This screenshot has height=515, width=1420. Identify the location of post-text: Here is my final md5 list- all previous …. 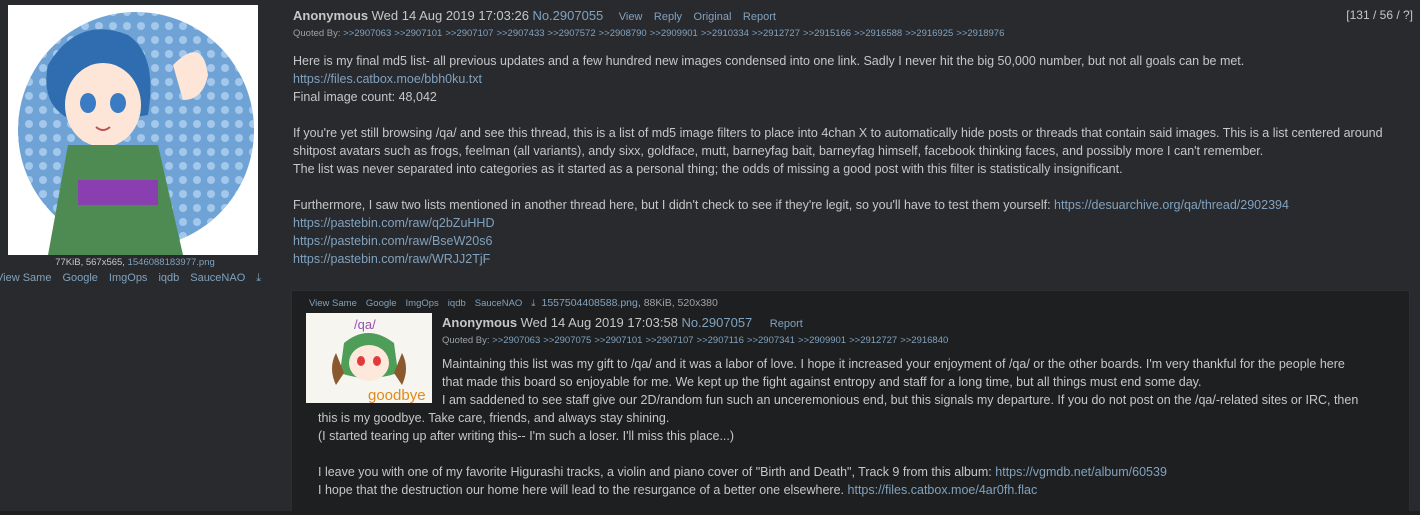
(769, 61).